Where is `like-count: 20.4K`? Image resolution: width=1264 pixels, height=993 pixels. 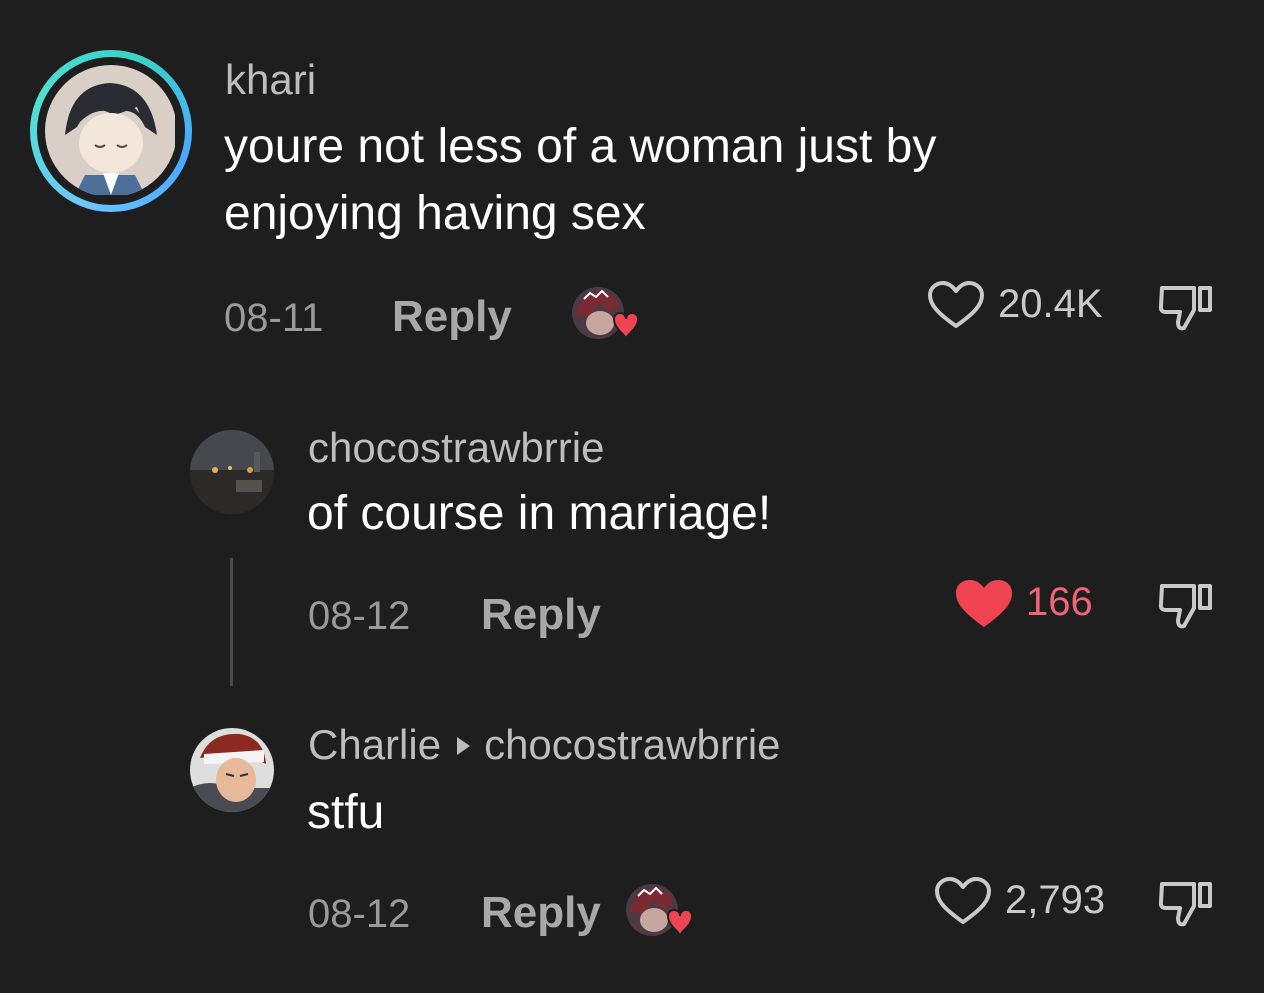 like-count: 20.4K is located at coordinates (1050, 304).